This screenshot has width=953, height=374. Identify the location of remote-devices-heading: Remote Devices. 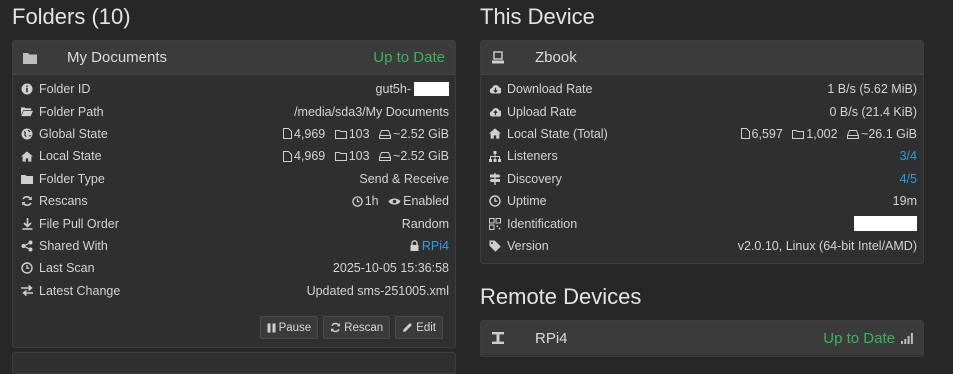
(561, 296).